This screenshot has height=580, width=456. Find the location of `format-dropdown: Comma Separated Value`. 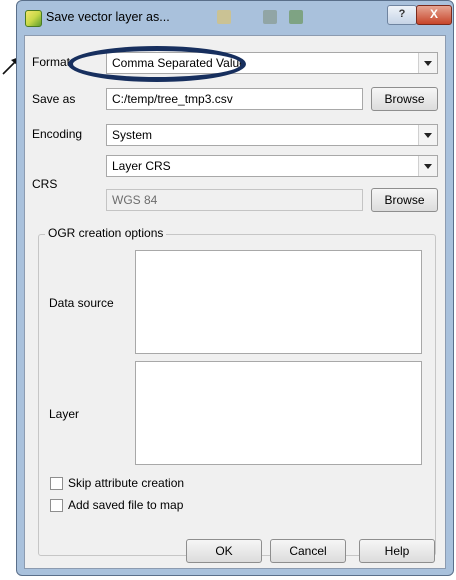

format-dropdown: Comma Separated Value is located at coordinates (272, 63).